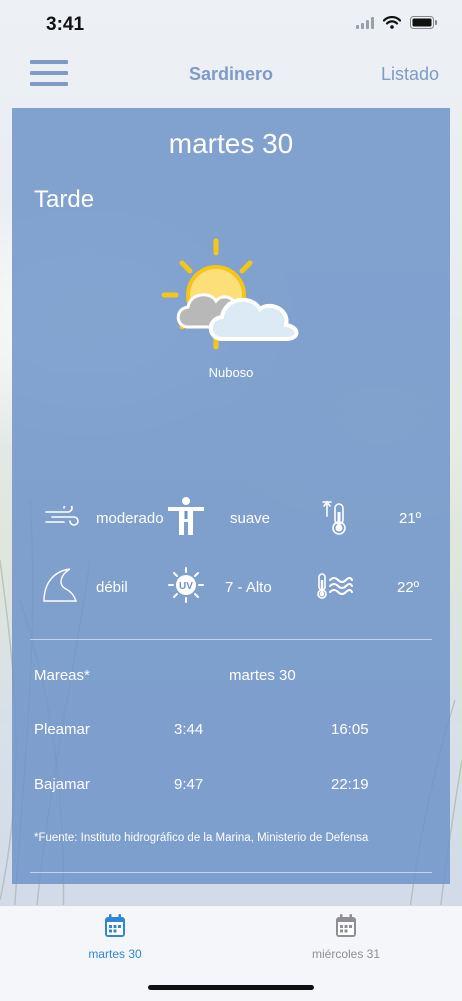 The image size is (462, 1001). What do you see at coordinates (262, 675) in the screenshot?
I see `tides-day: martes 30` at bounding box center [262, 675].